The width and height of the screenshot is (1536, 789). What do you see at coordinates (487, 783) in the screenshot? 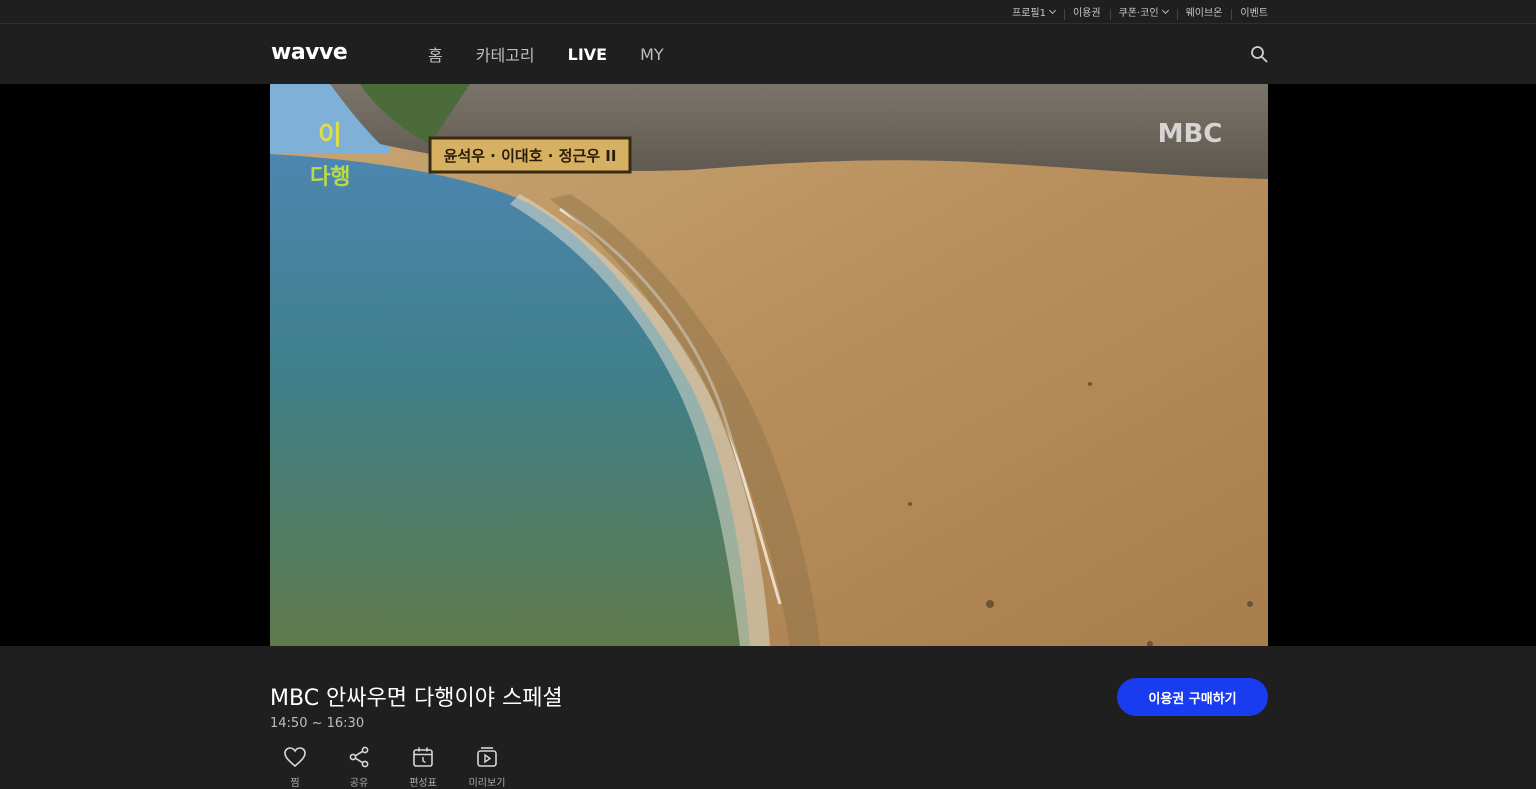
I see `preview-label: 미리보기` at bounding box center [487, 783].